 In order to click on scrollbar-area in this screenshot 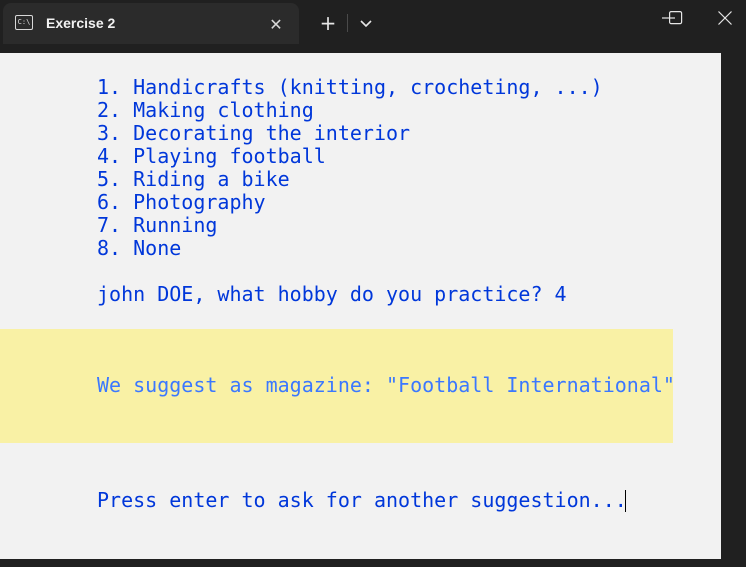, I will do `click(733, 306)`.